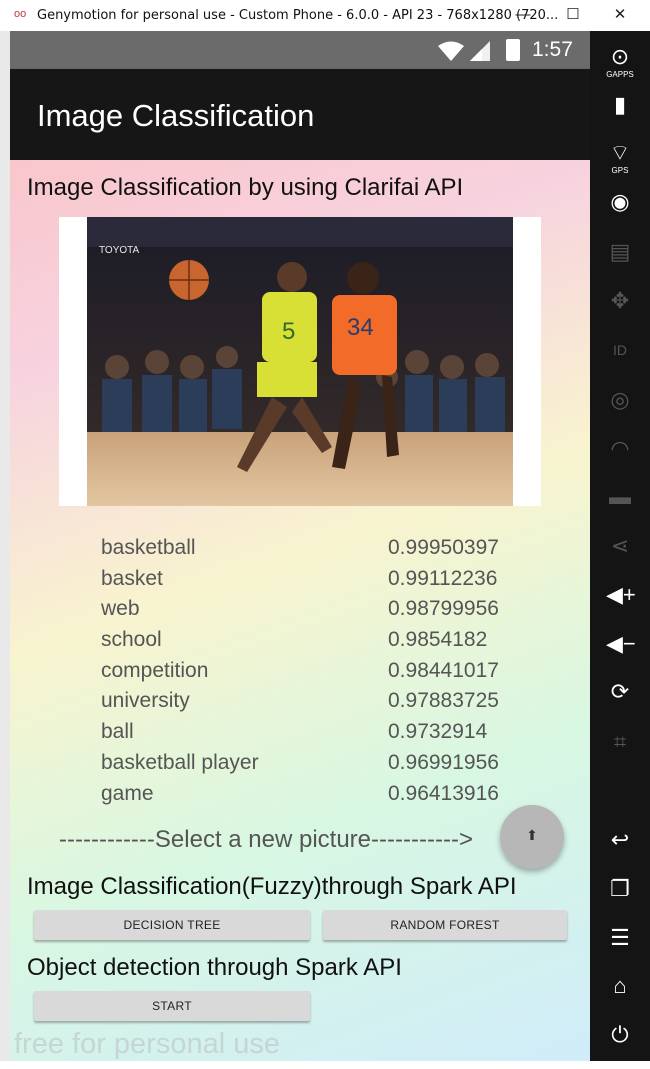 The image size is (650, 1069). I want to click on back-icon: ↩, so click(620, 840).